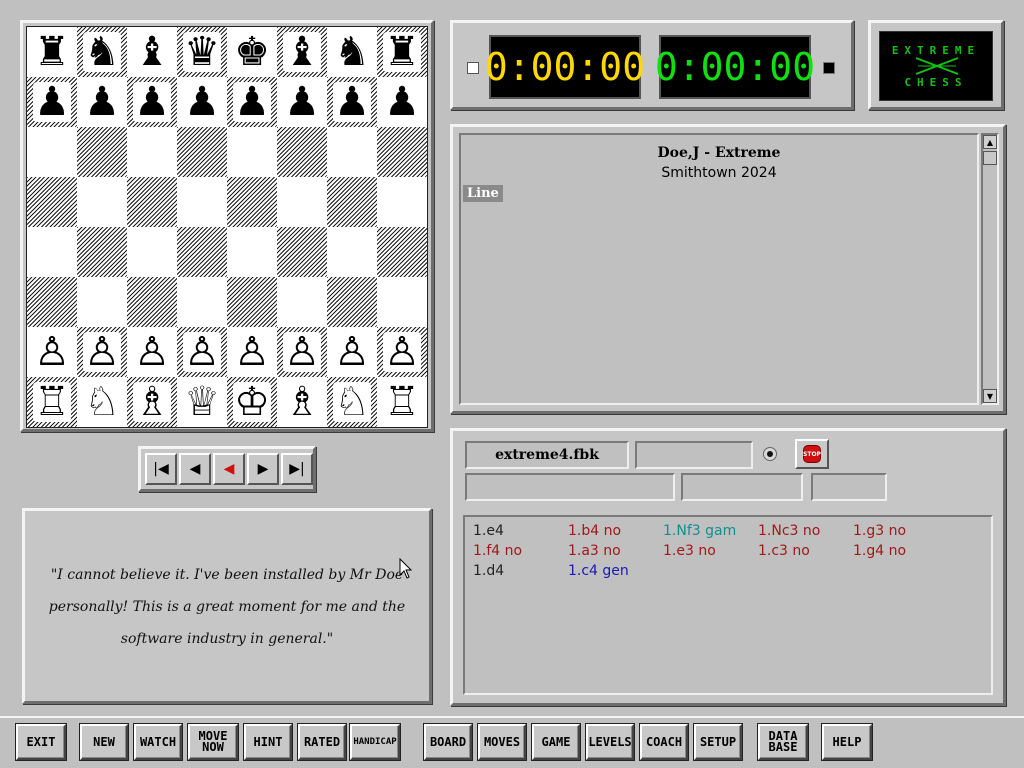 The image size is (1024, 768). What do you see at coordinates (252, 52) in the screenshot?
I see `chess-piece: ♚` at bounding box center [252, 52].